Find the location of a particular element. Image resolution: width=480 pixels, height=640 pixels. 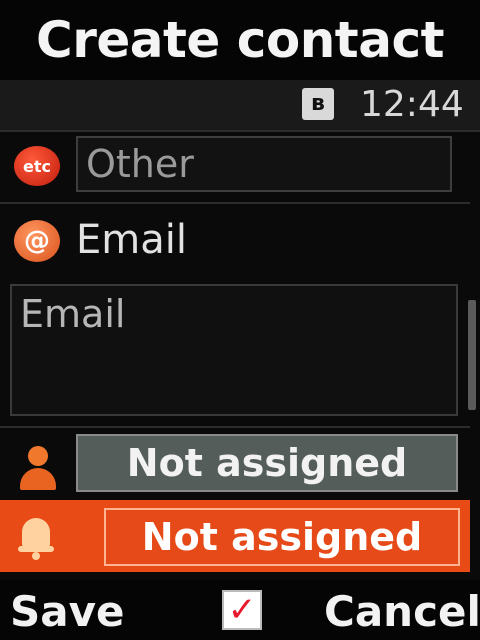

etc-icon: etc is located at coordinates (37, 166).